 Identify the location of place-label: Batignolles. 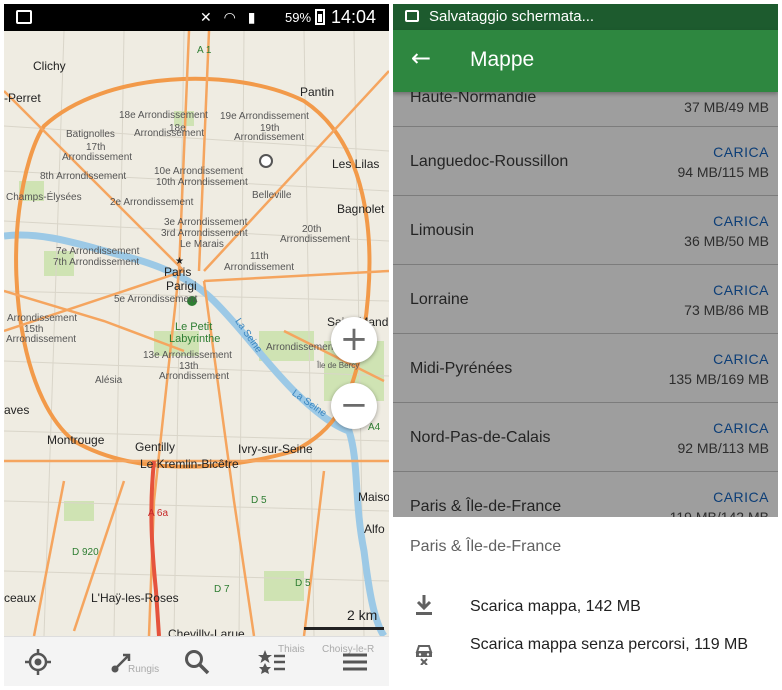
(90, 134).